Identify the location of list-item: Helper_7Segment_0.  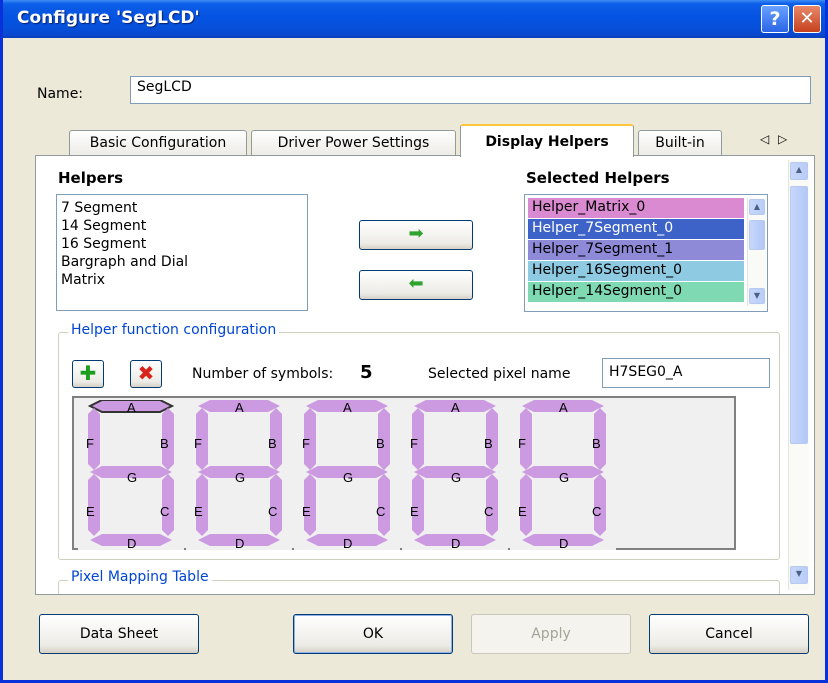
(636, 229).